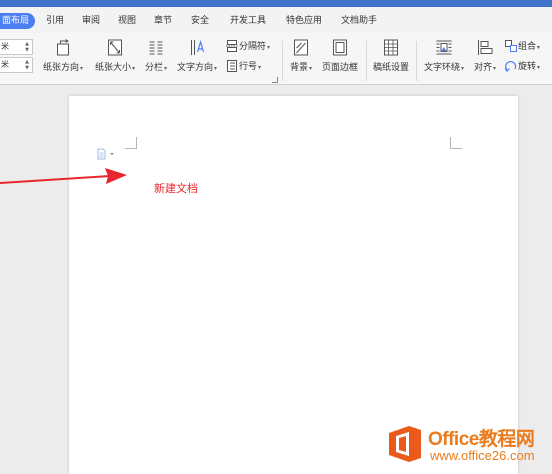 The height and width of the screenshot is (474, 552). Describe the element at coordinates (60, 68) in the screenshot. I see `paper-orientation-label: 纸张方向` at that location.